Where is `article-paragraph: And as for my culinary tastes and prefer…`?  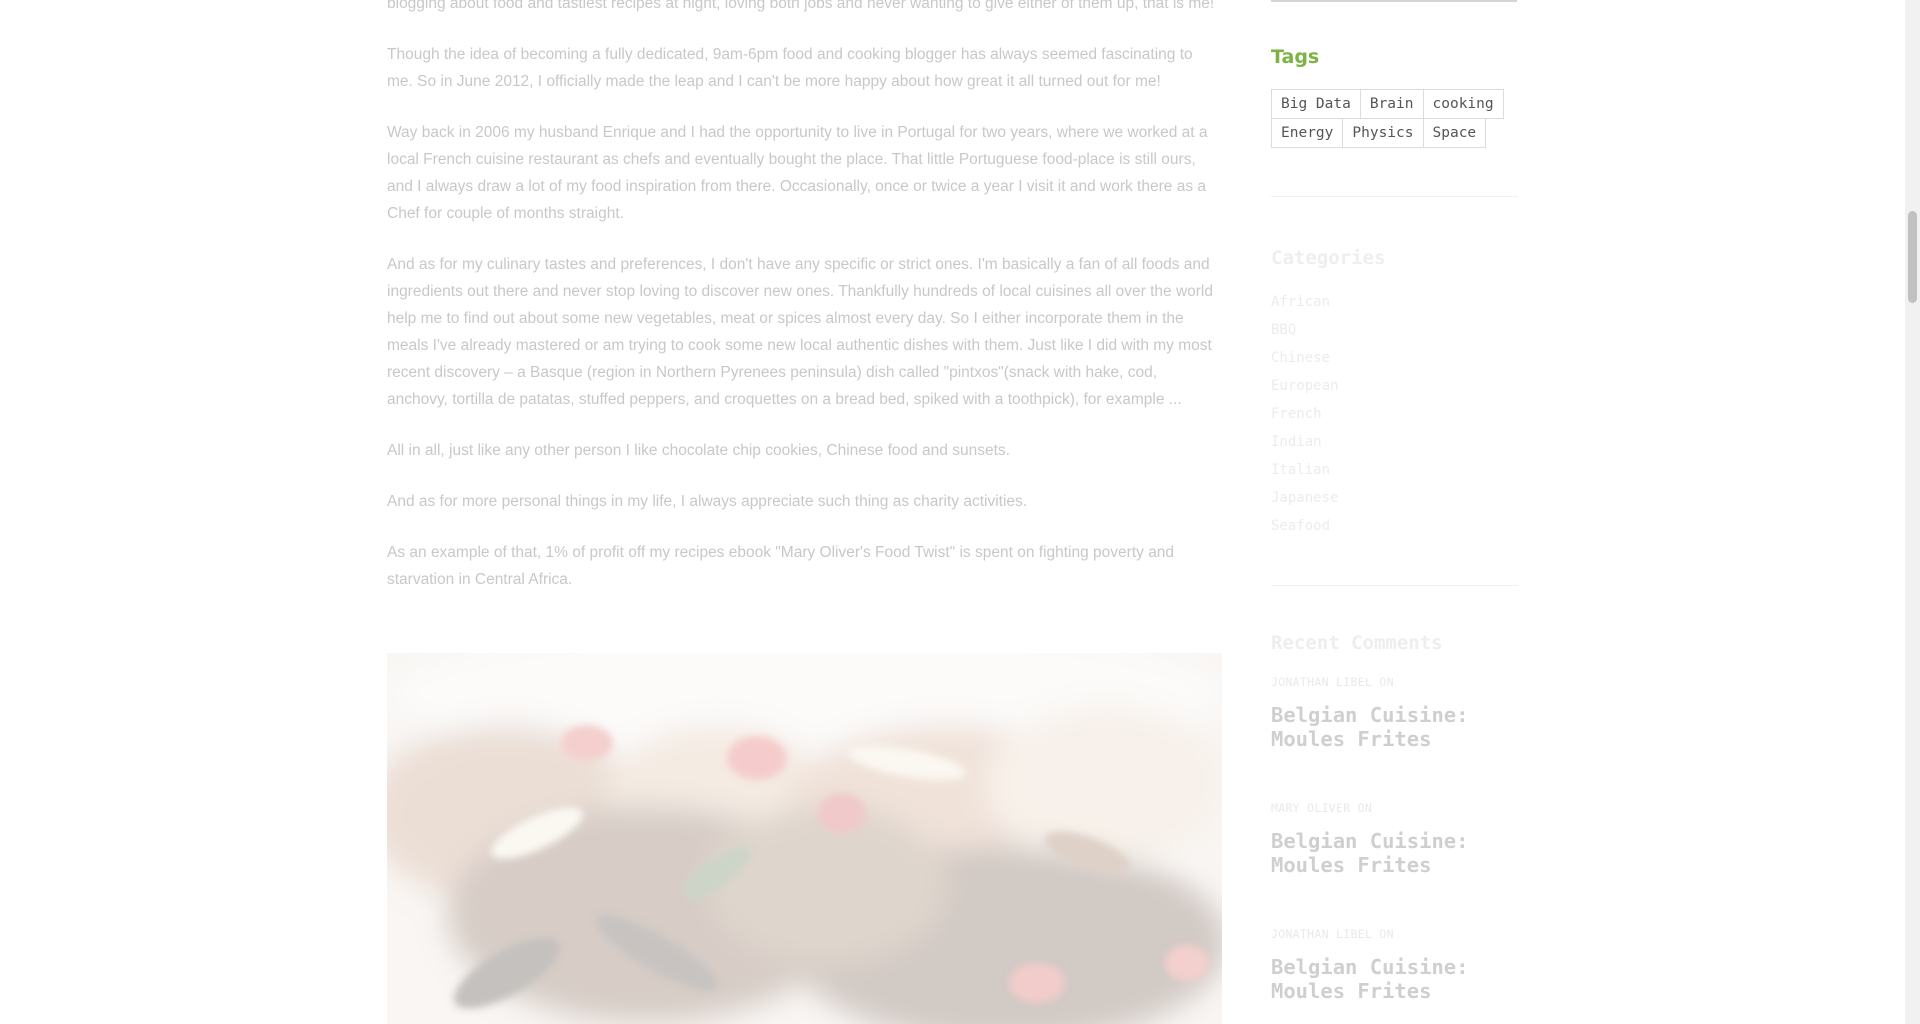 article-paragraph: And as for my culinary tastes and prefer… is located at coordinates (800, 332).